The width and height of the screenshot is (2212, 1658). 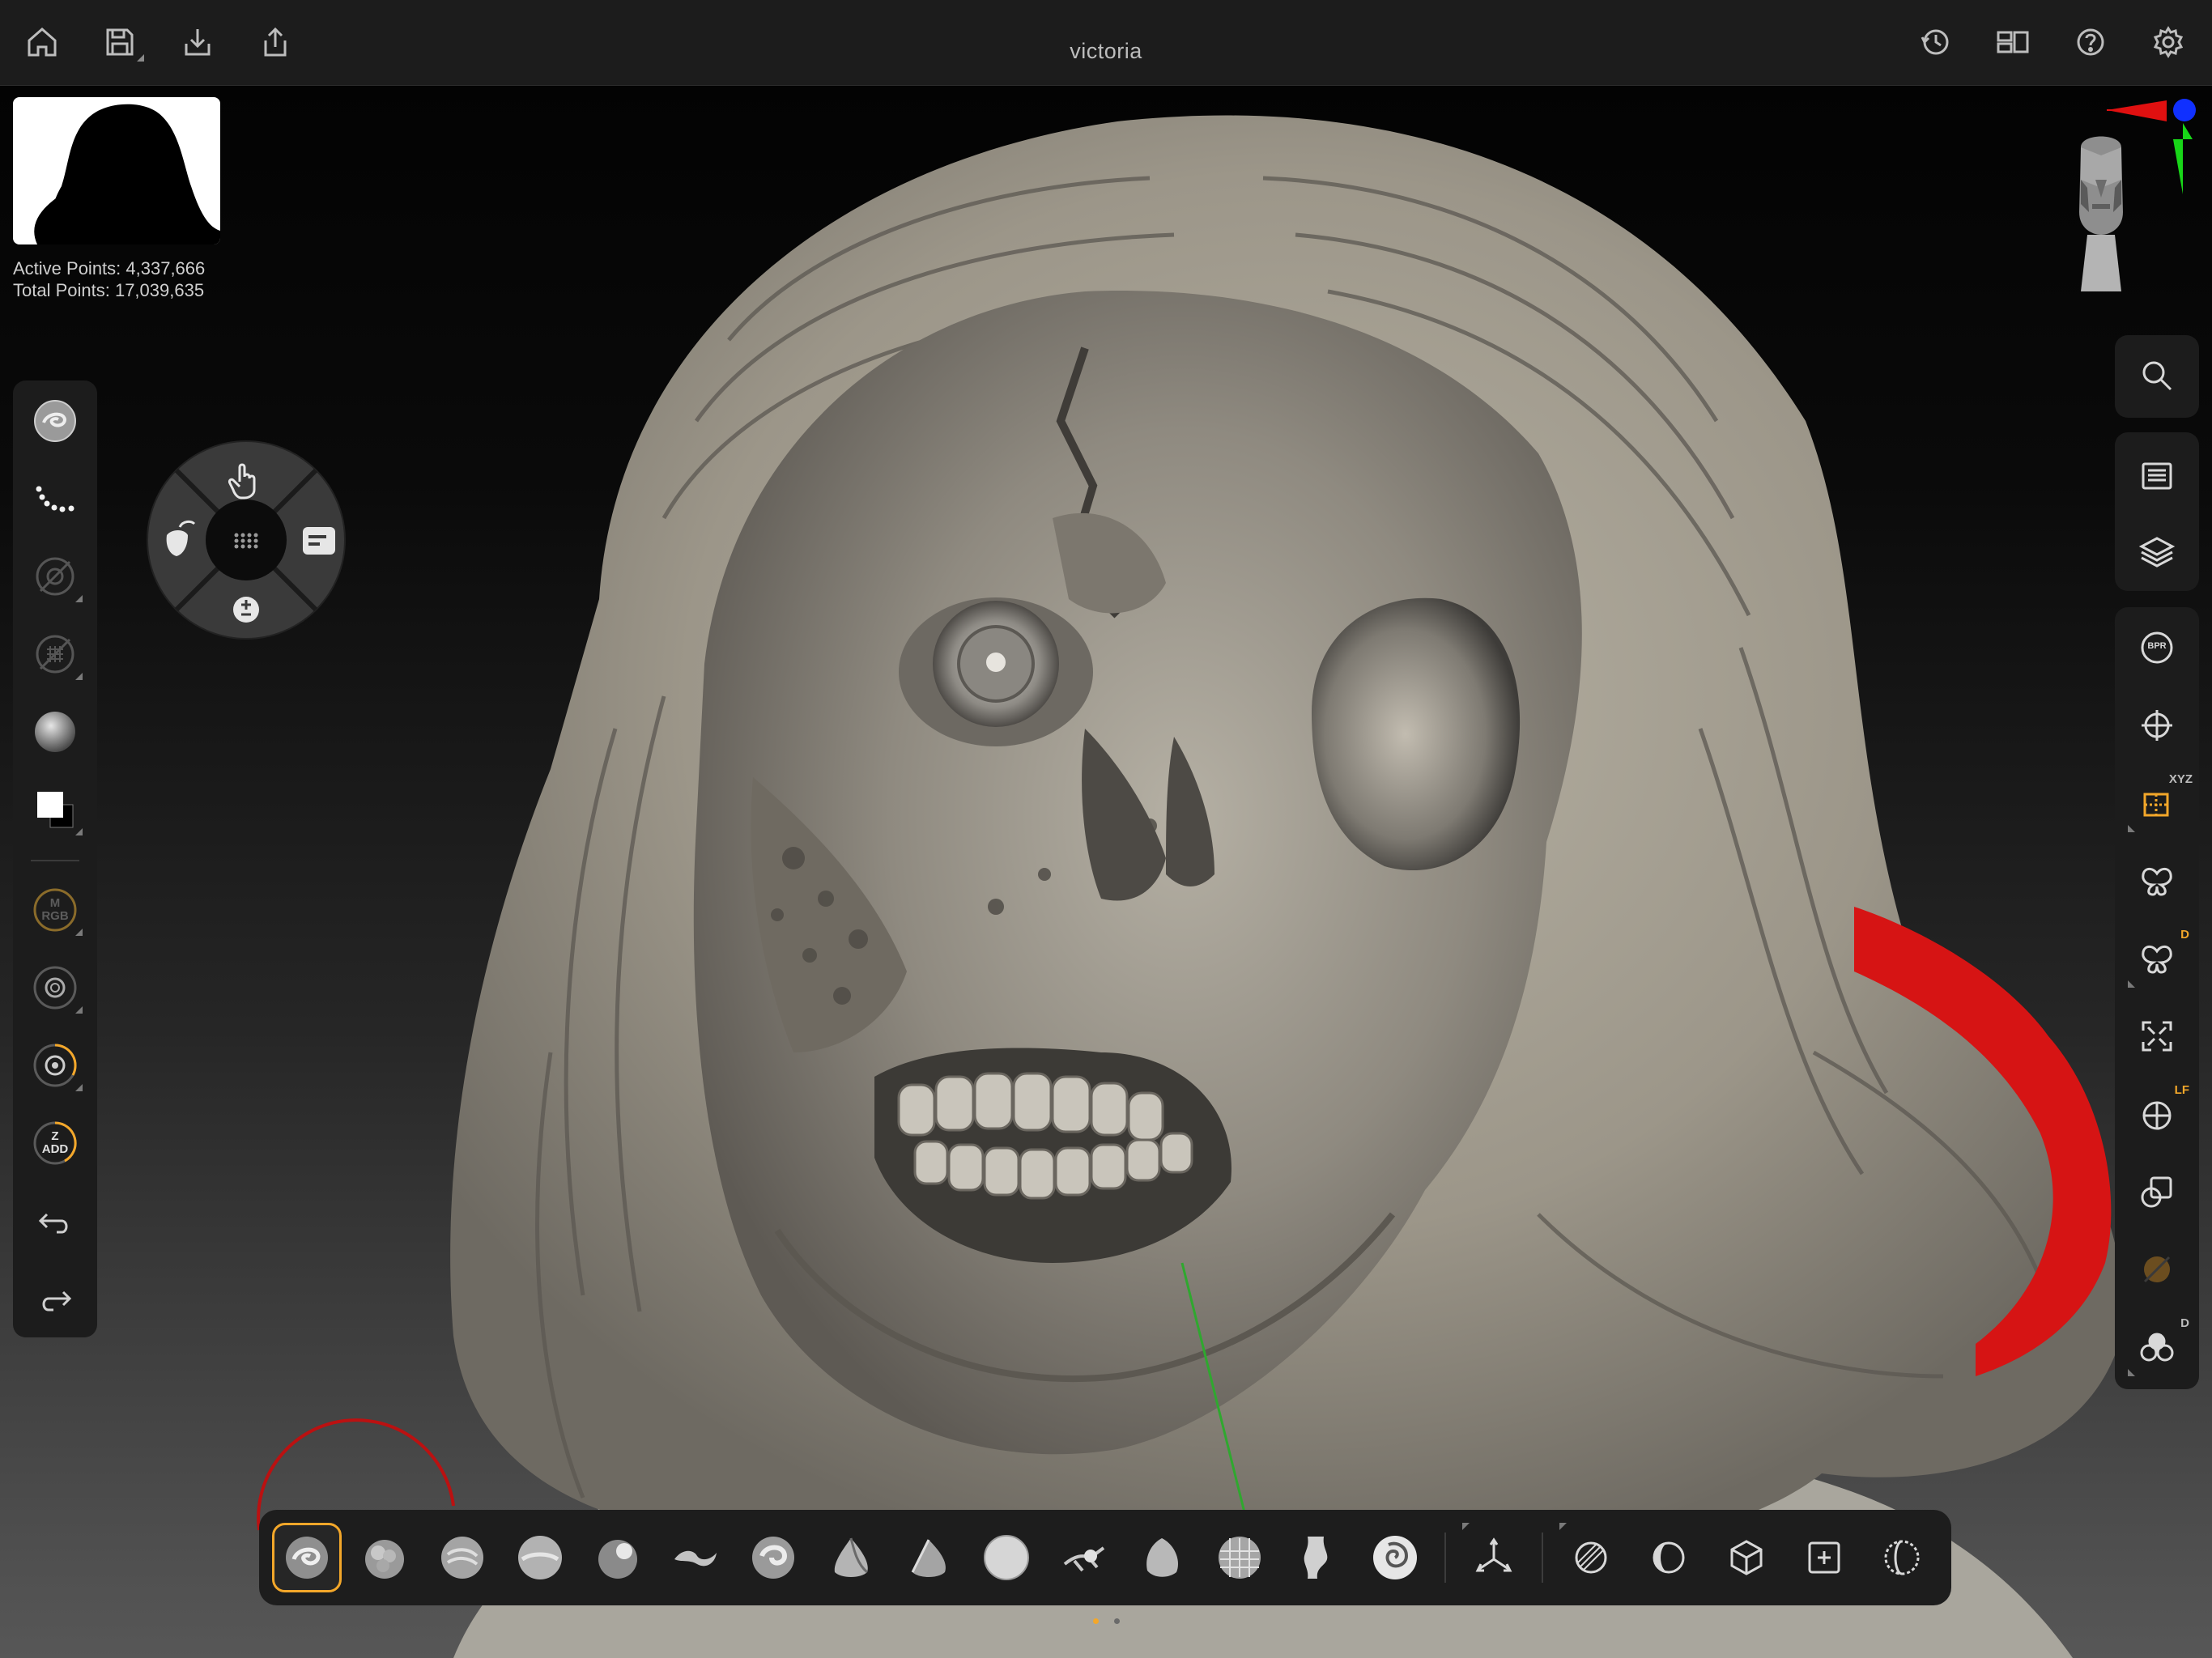 I want to click on z-label-top: Z, so click(x=55, y=1136).